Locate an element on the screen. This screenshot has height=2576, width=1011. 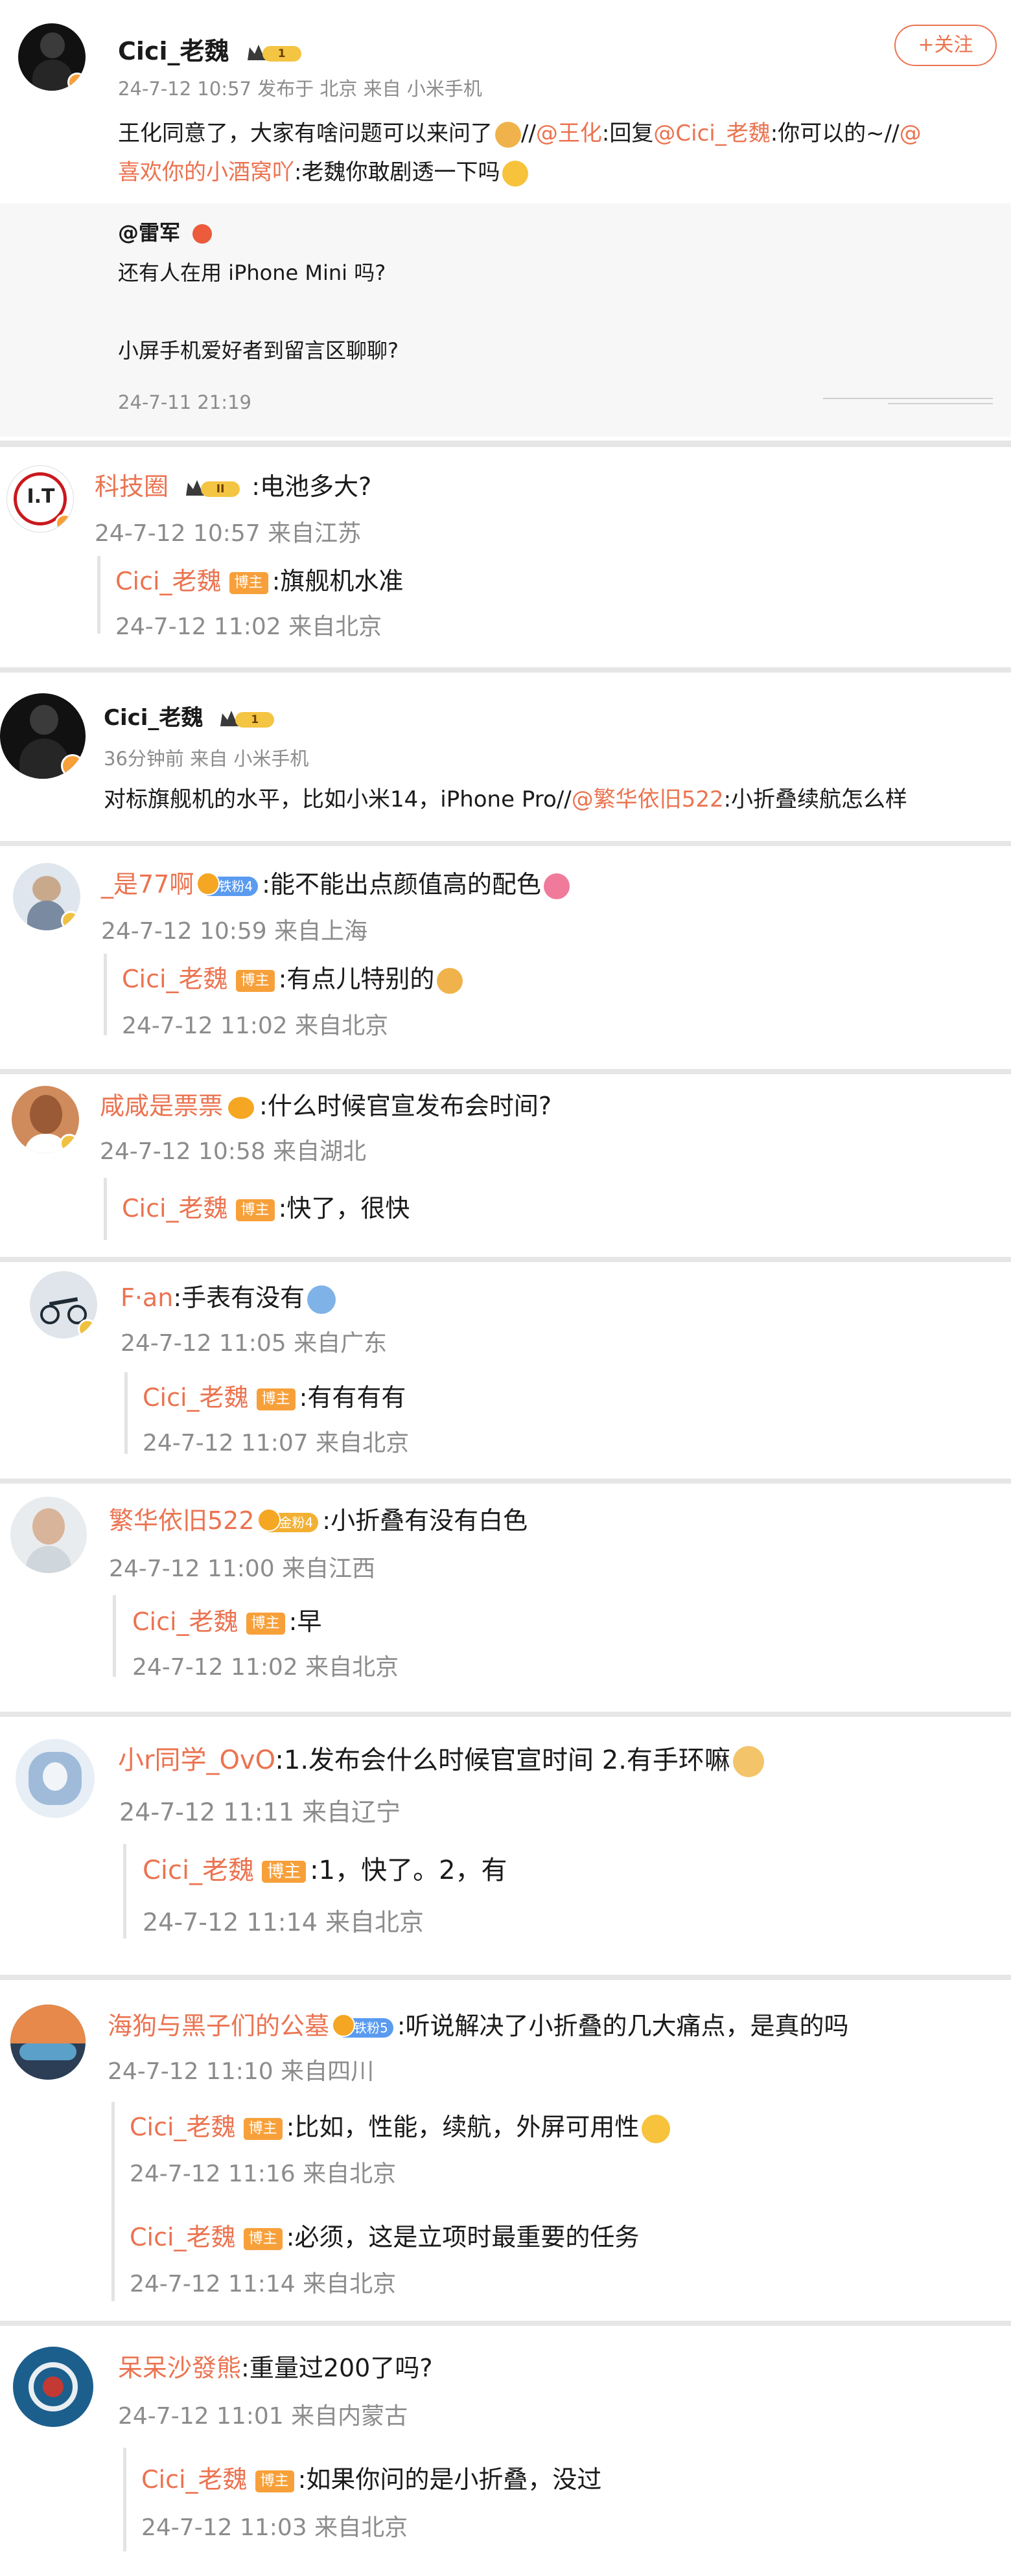
comment-user-name: 繁华依旧522 is located at coordinates (182, 1520).